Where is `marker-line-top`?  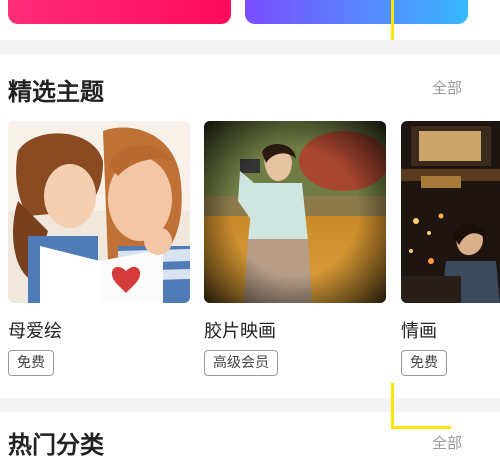 marker-line-top is located at coordinates (392, 21).